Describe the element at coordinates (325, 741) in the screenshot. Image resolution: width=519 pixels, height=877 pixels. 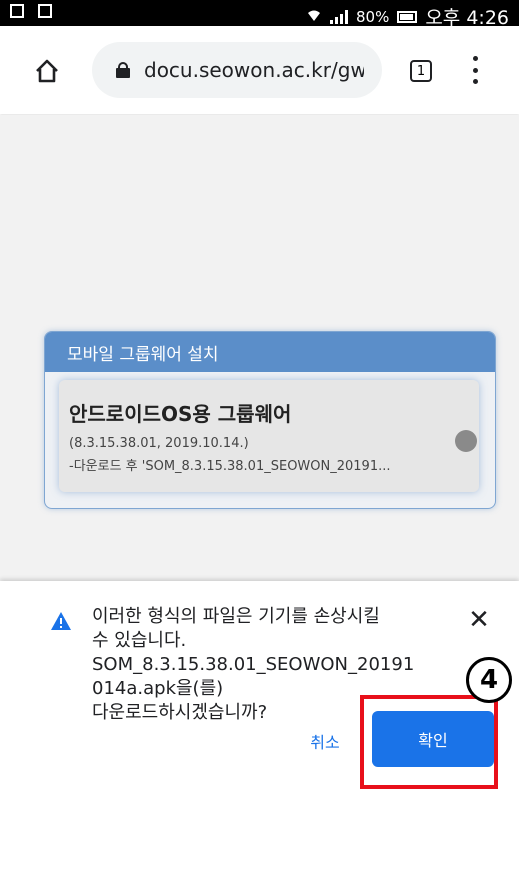
I see `cancel-button: 취소` at that location.